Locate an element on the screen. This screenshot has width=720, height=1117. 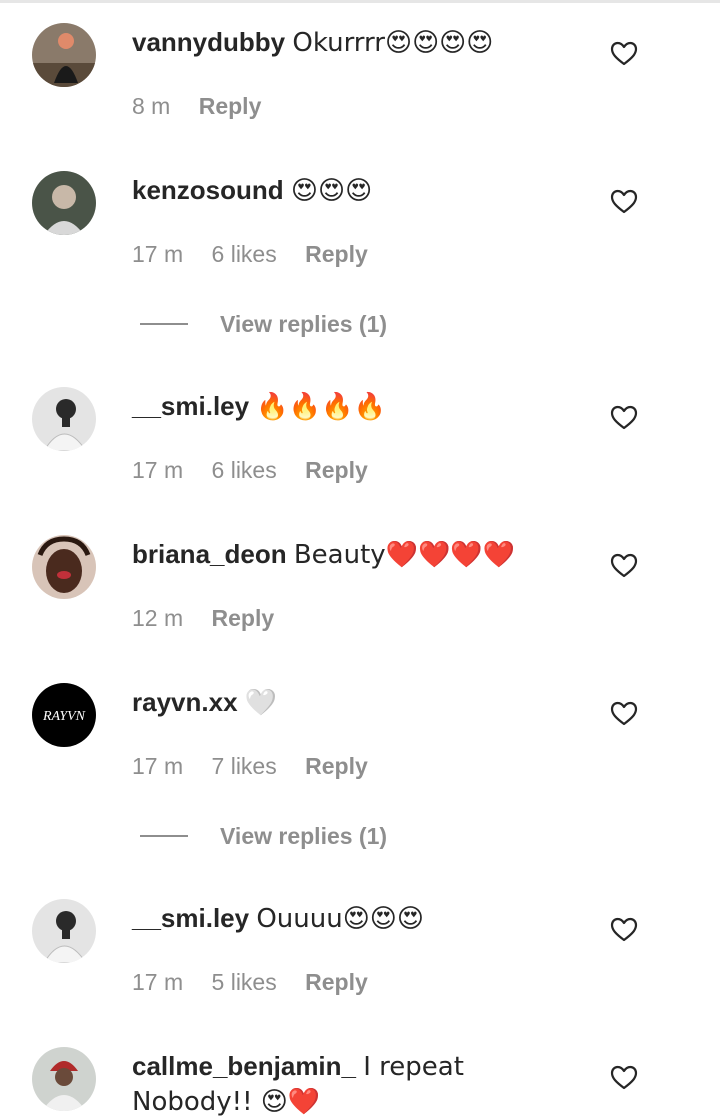
comment-body: __smi.ley Ouuuu😍😍😍 is located at coordinates (357, 918).